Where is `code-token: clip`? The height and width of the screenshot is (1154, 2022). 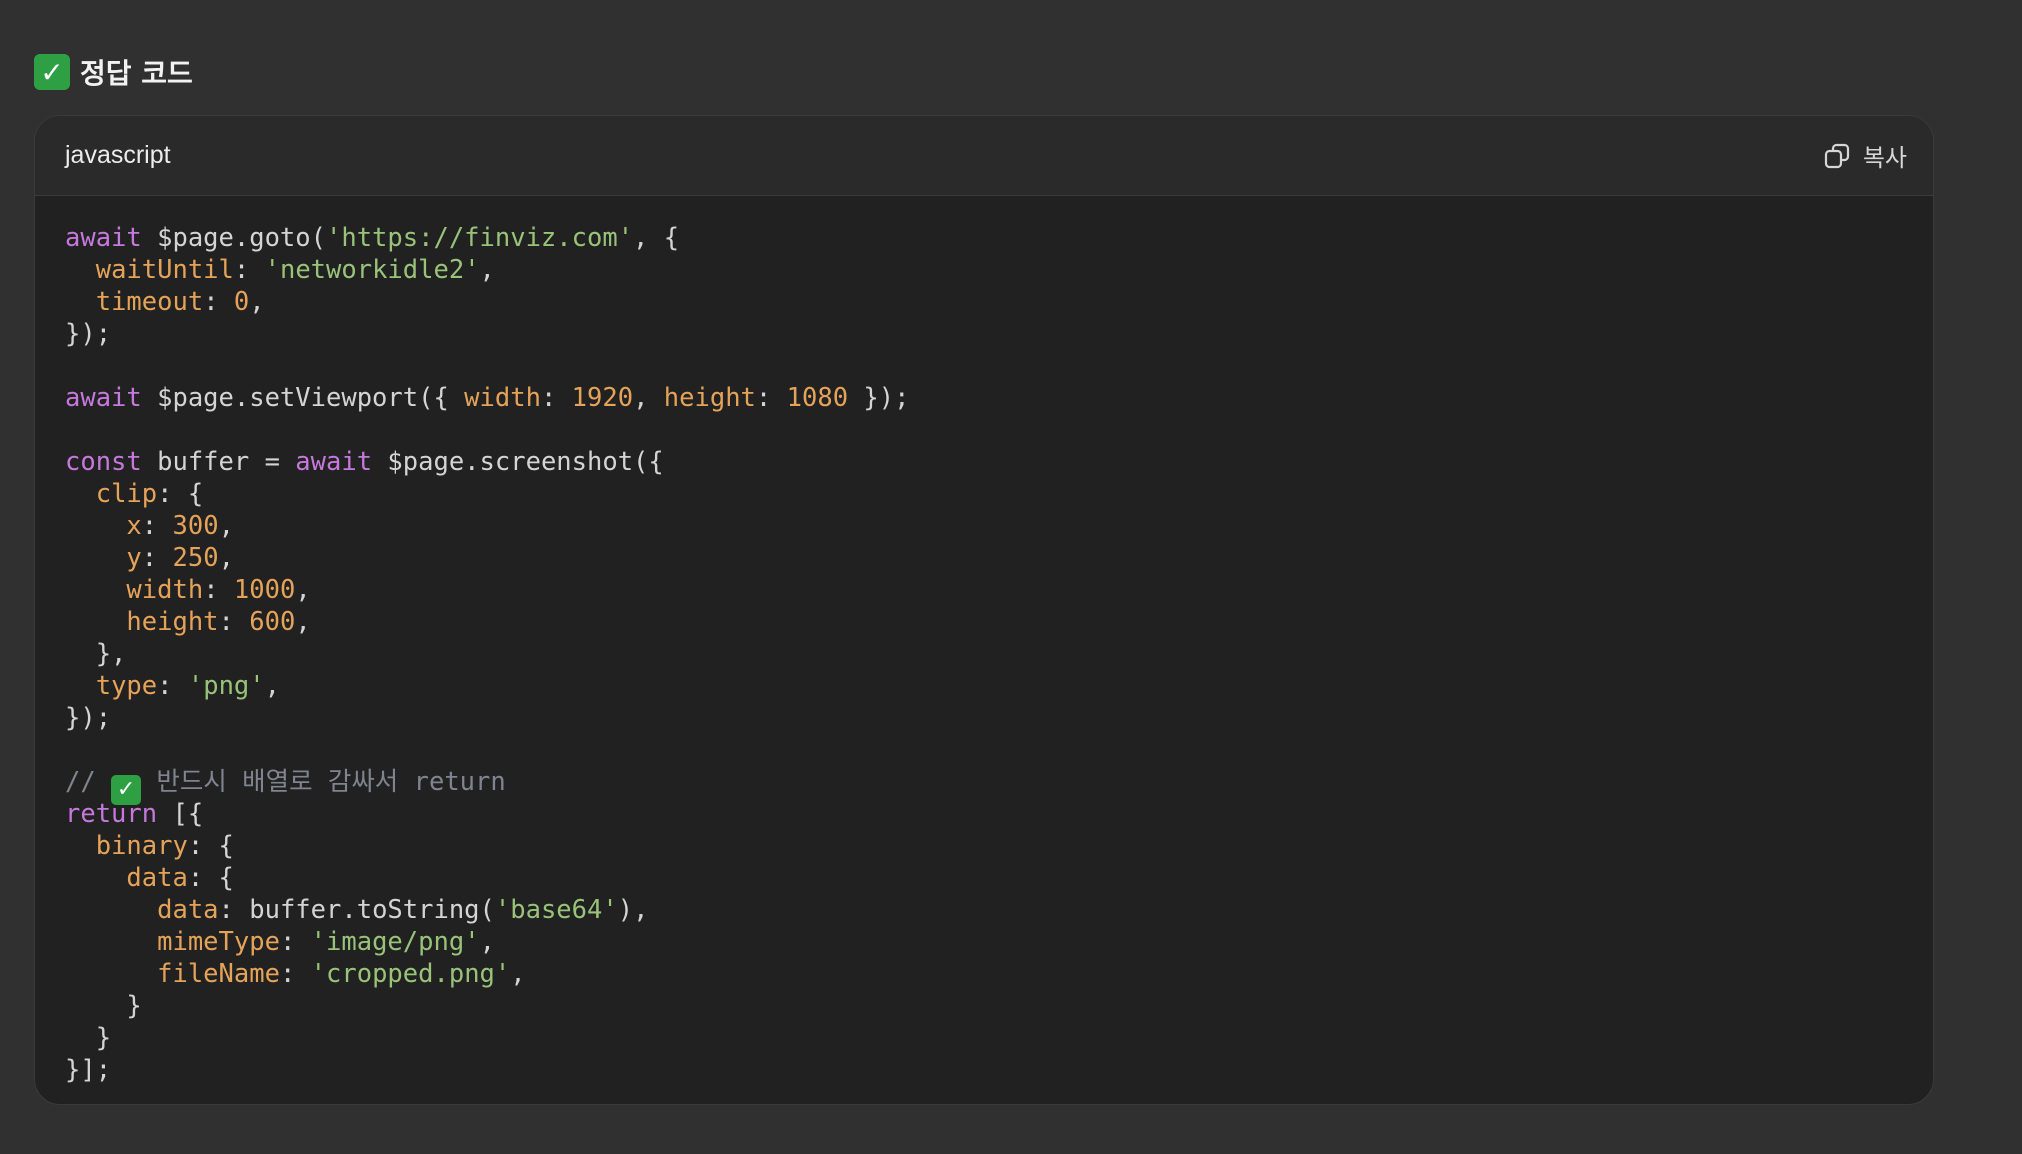 code-token: clip is located at coordinates (126, 494).